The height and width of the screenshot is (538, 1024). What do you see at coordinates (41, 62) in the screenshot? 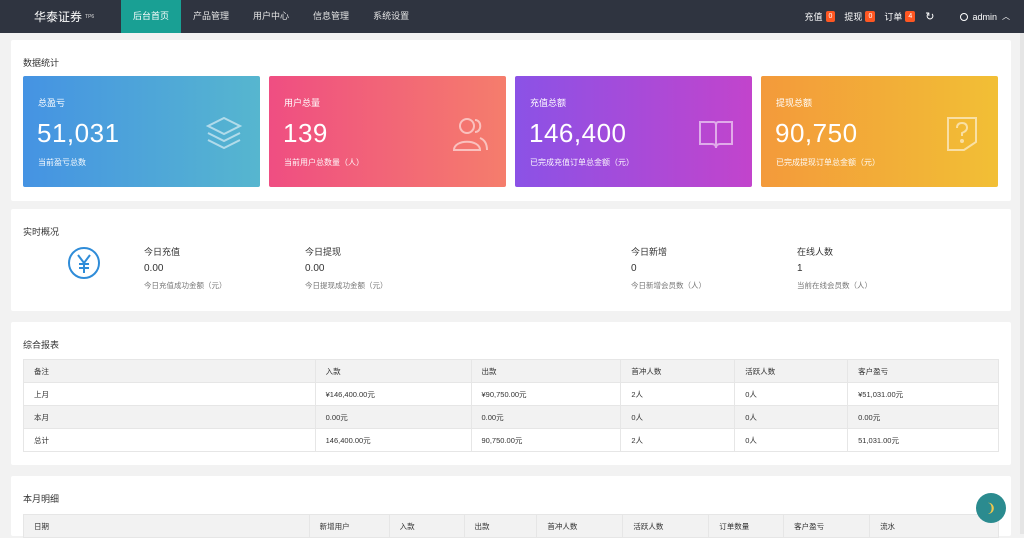
I see `stats-title: 数据统计` at bounding box center [41, 62].